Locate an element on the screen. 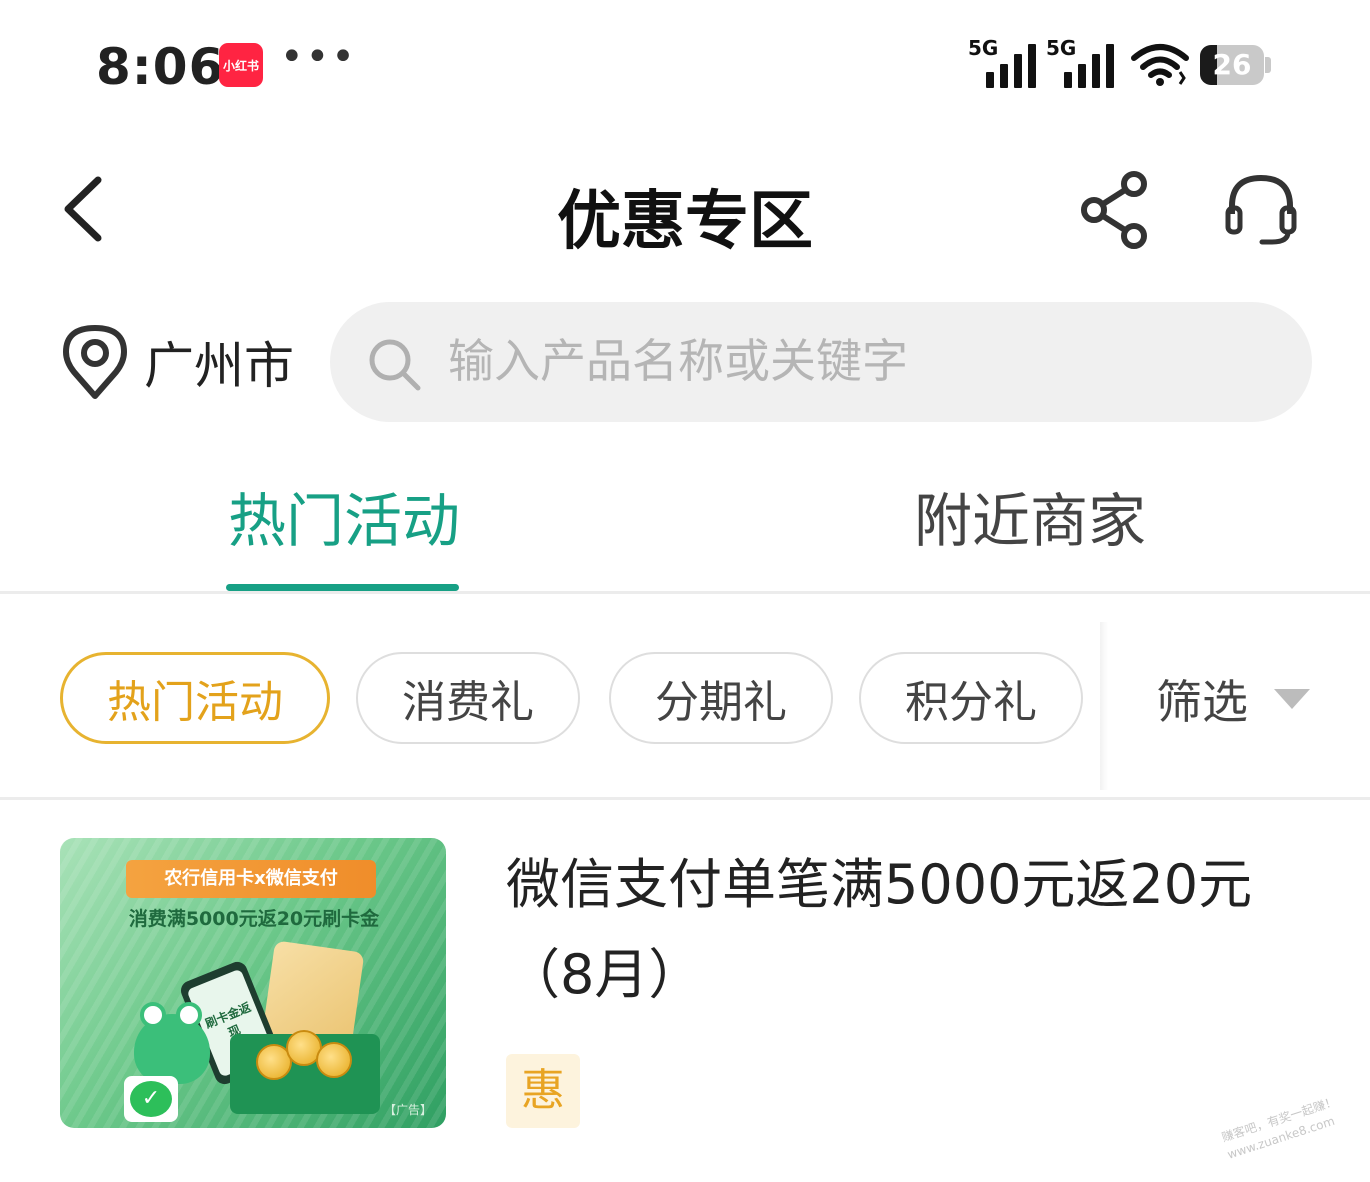 This screenshot has height=1182, width=1370. tab-hot-activities: 热门活动 is located at coordinates (344, 516).